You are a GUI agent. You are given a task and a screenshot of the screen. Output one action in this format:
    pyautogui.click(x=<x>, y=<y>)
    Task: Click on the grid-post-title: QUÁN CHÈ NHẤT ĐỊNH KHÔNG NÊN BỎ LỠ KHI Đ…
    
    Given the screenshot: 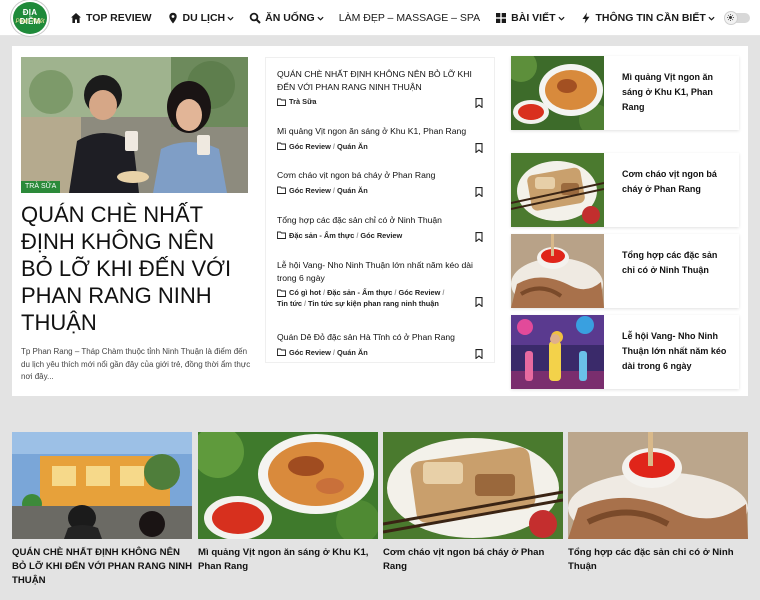 What is the action you would take?
    pyautogui.click(x=102, y=567)
    